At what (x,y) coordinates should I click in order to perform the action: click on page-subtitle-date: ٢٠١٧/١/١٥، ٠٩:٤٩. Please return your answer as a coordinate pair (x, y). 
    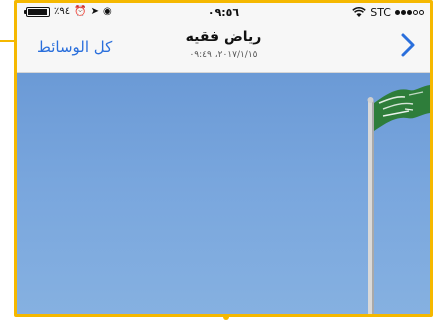
    Looking at the image, I should click on (223, 55).